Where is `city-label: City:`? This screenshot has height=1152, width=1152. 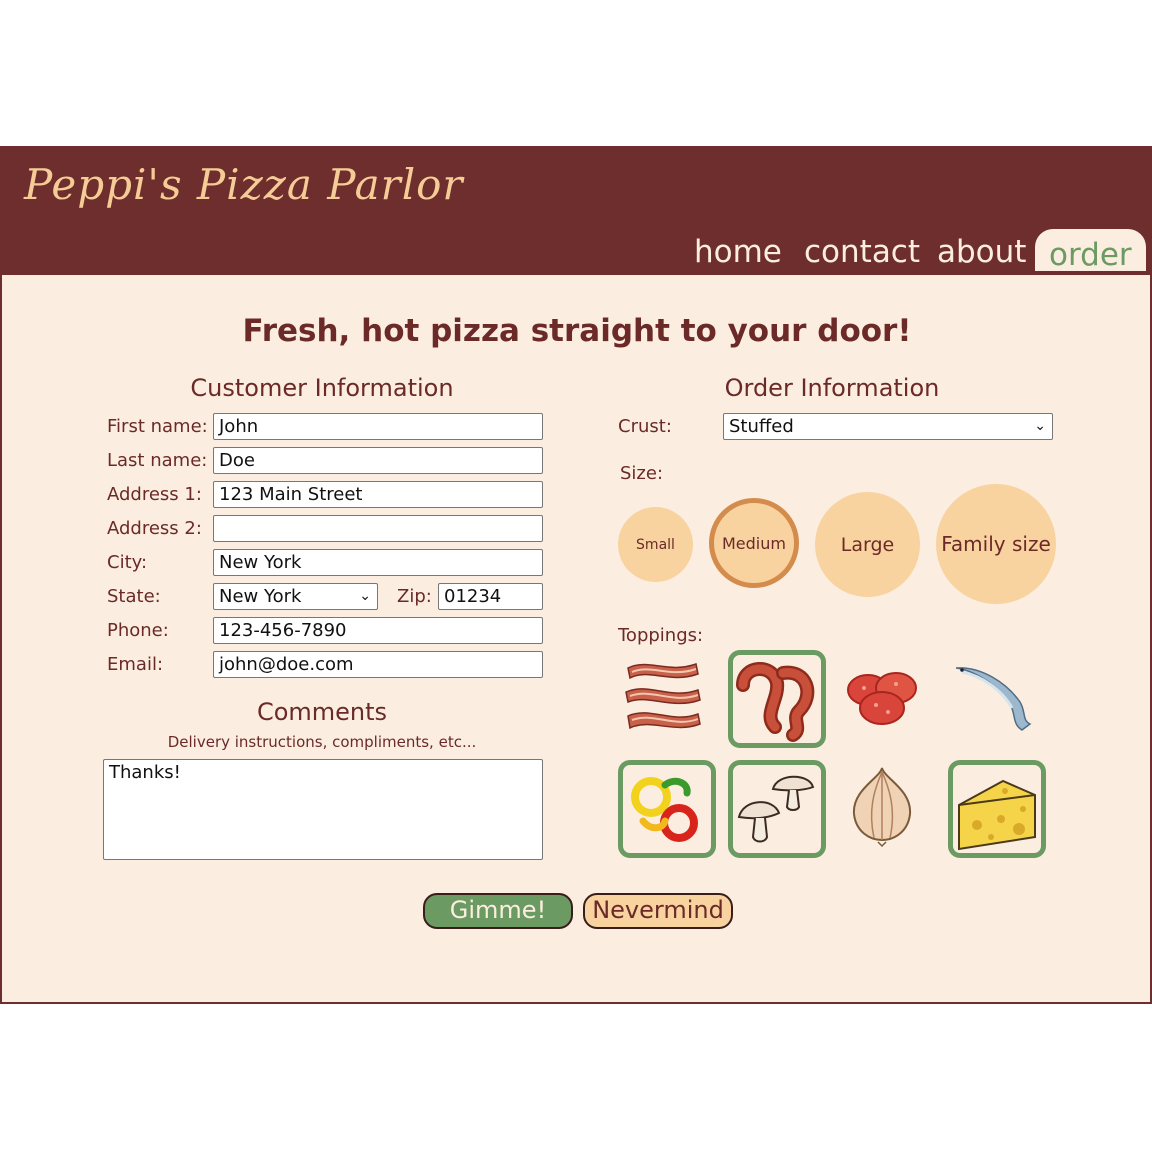 city-label: City: is located at coordinates (127, 562).